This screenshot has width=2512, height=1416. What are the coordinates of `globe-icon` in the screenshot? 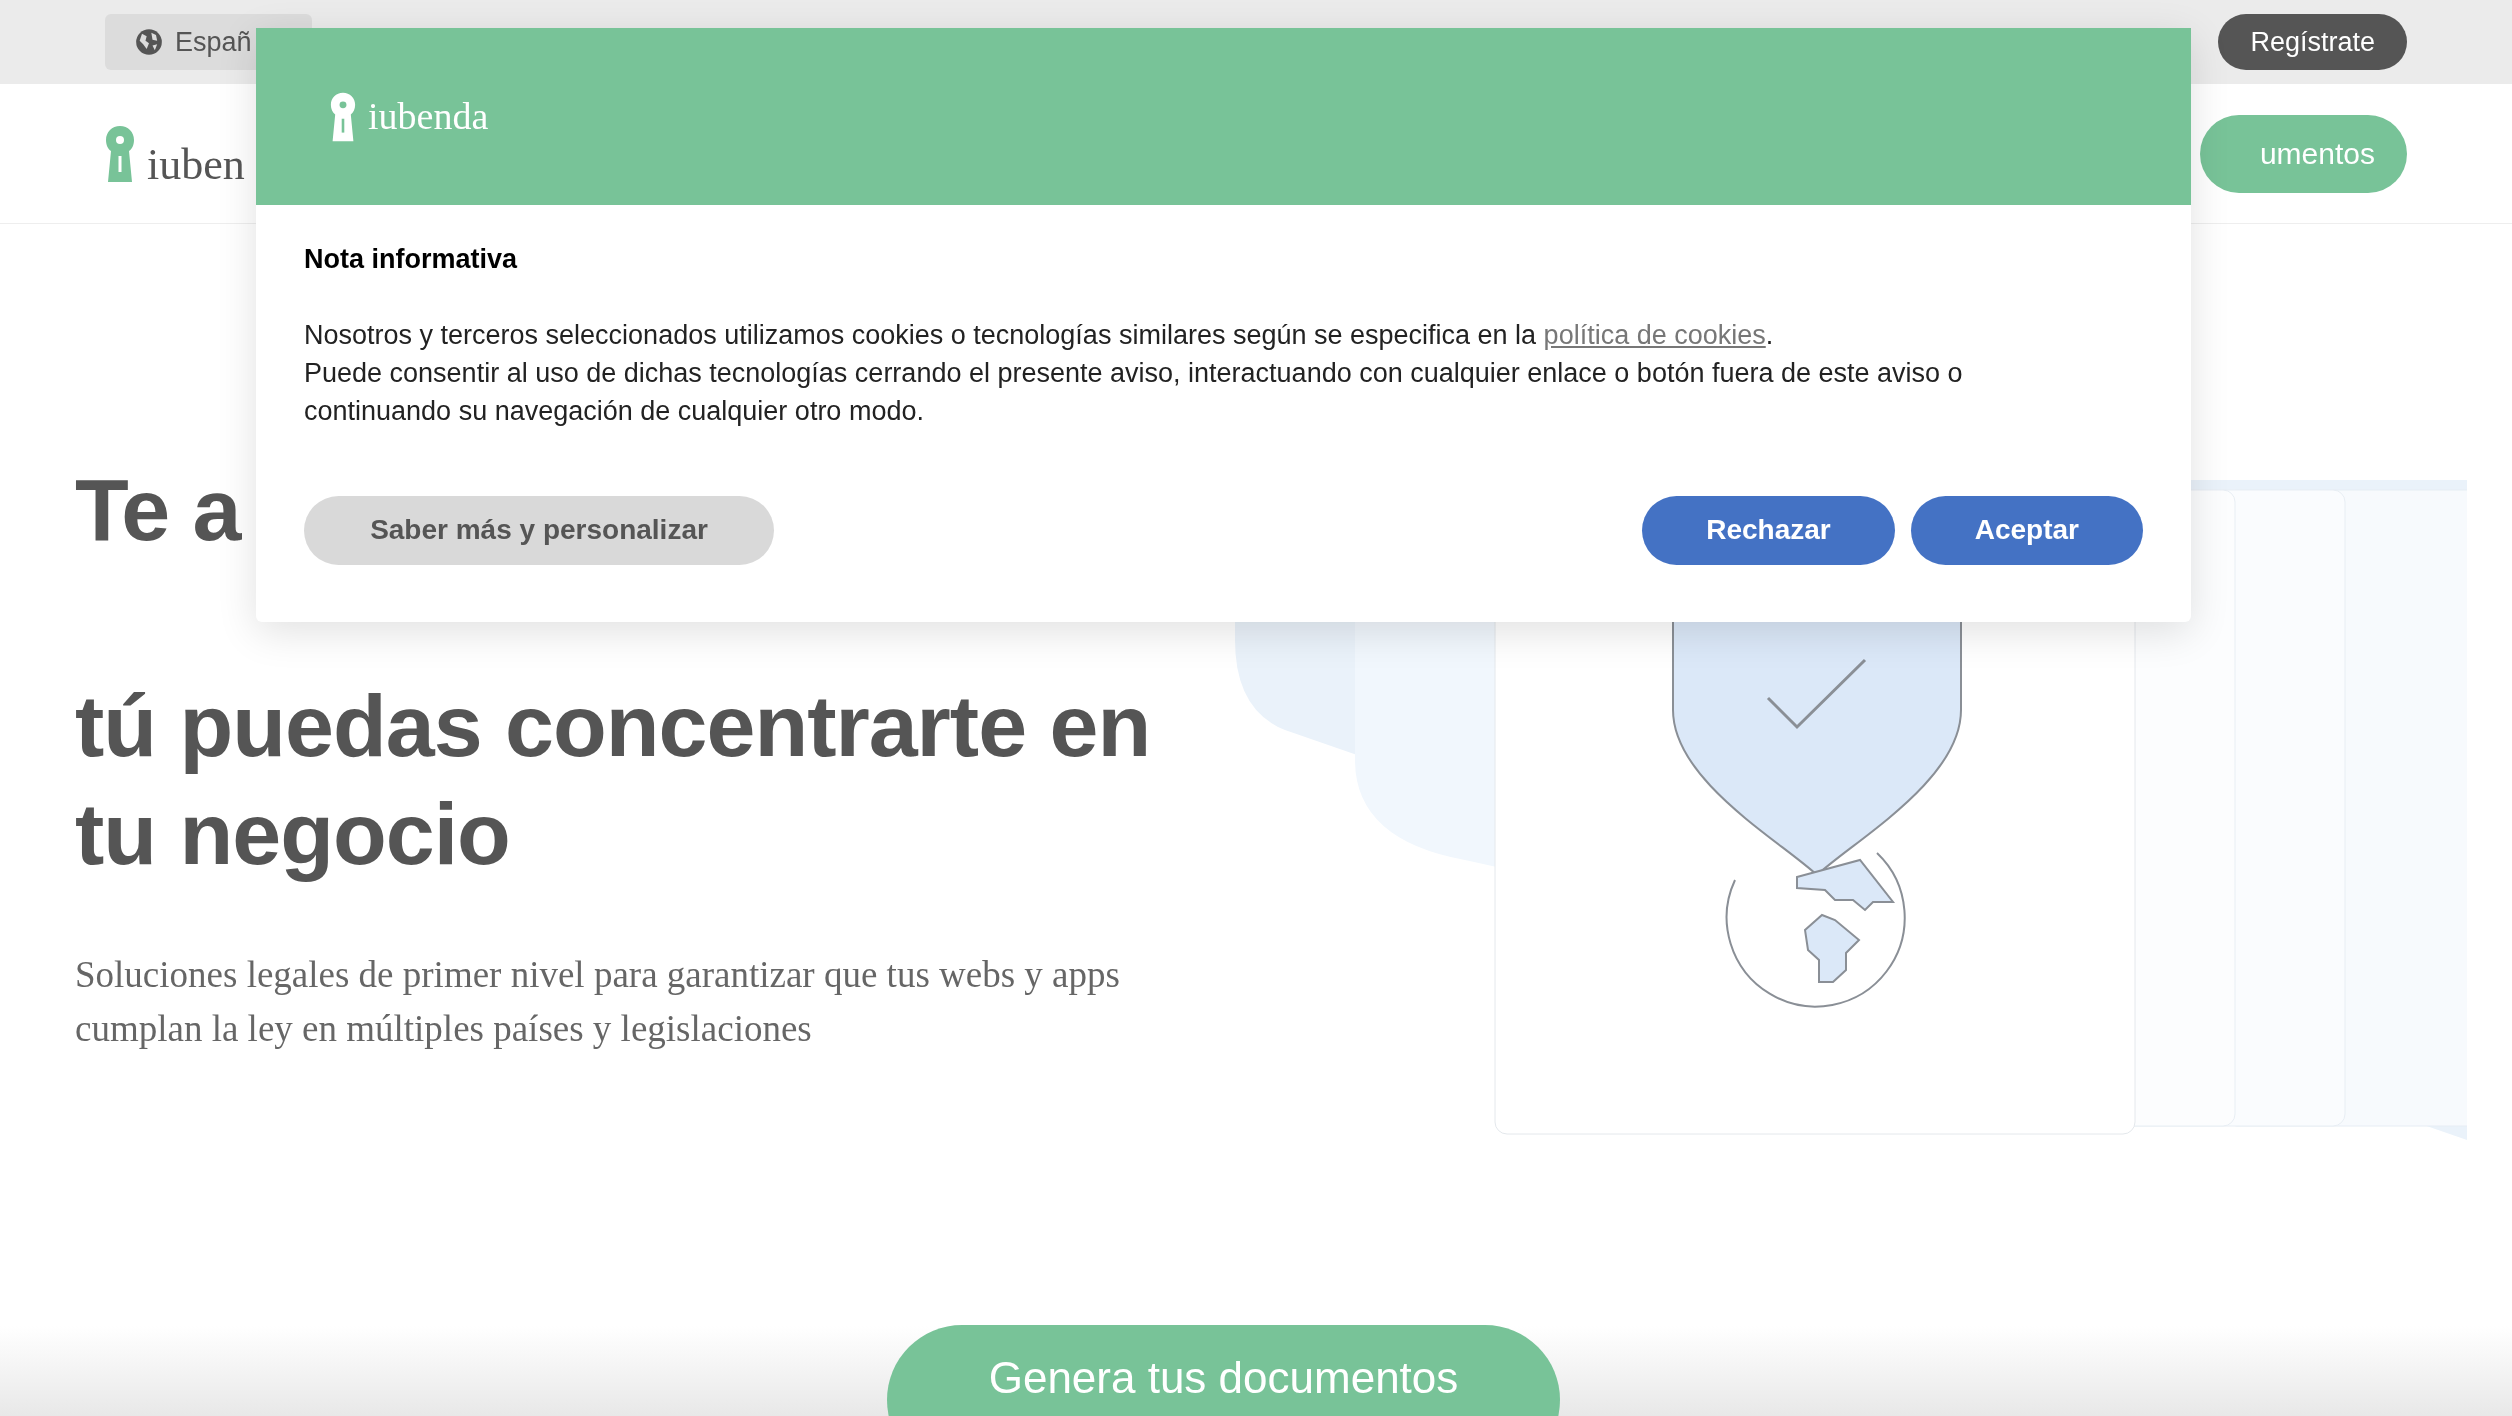 It's located at (149, 42).